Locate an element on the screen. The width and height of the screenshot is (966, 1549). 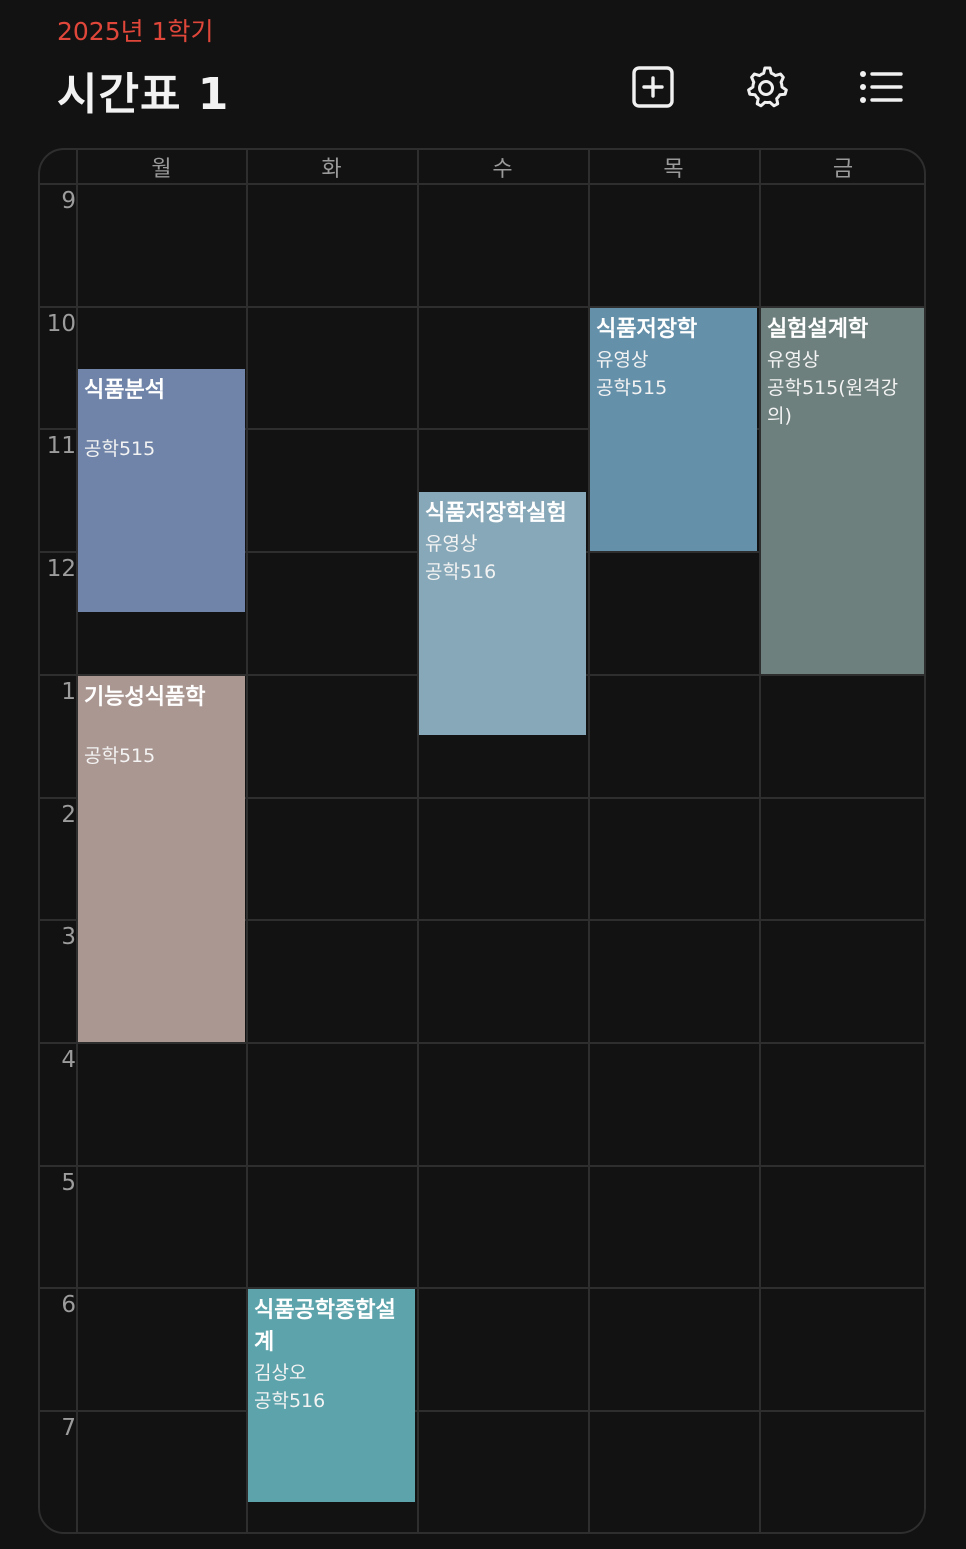
settings-button is located at coordinates (766, 87).